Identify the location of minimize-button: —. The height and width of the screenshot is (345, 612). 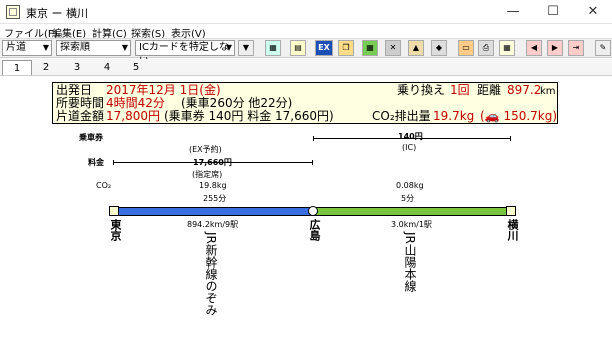
(513, 12).